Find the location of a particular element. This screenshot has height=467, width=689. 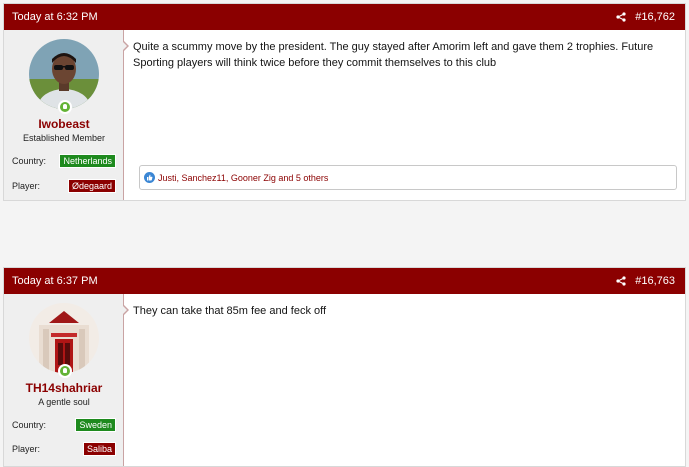

country-badge: Sweden is located at coordinates (95, 425).